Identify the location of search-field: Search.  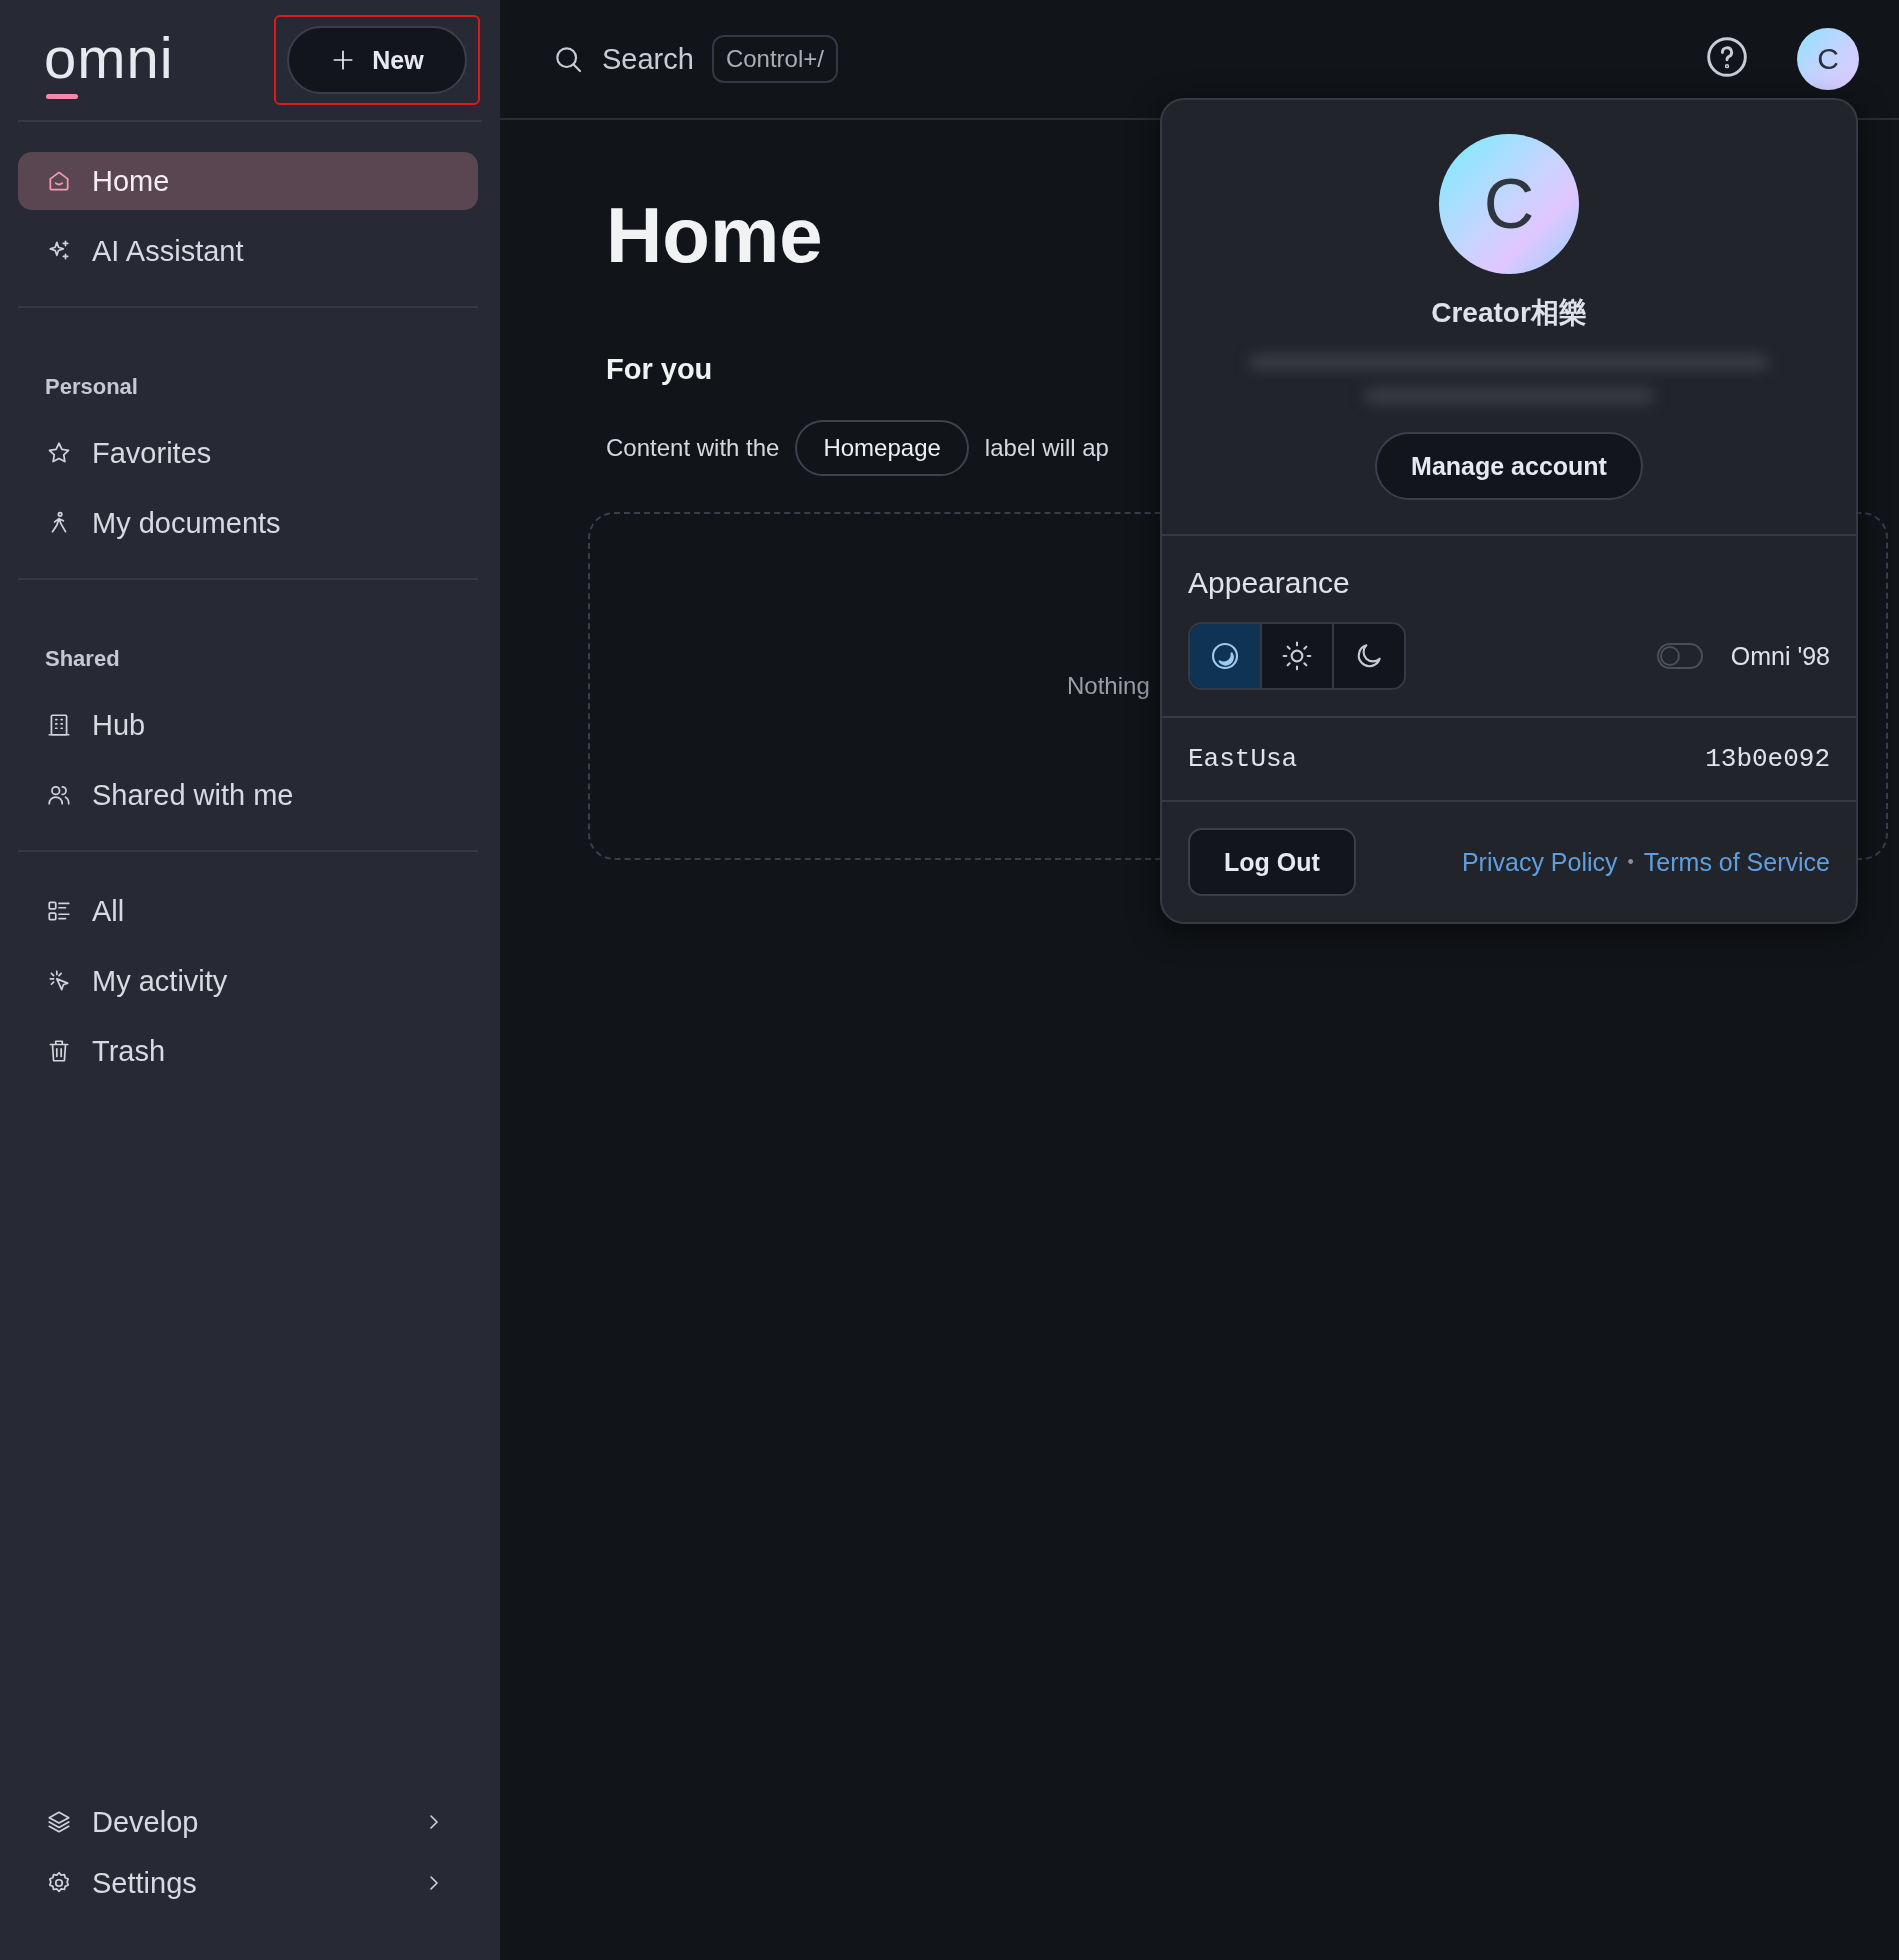
(648, 59).